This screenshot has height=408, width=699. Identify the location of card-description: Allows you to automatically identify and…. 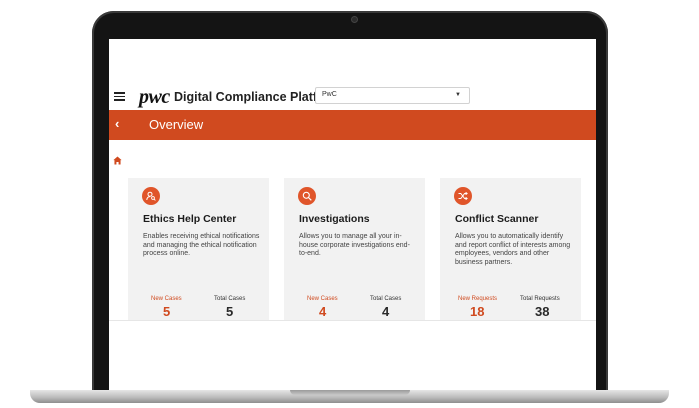
(513, 249).